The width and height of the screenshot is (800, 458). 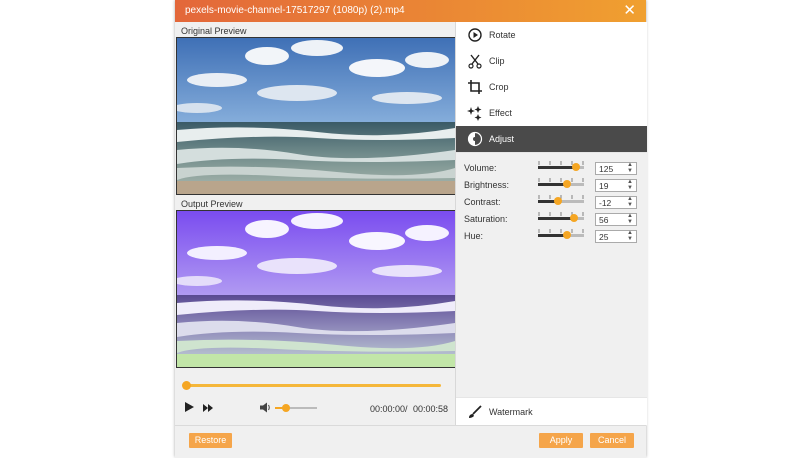 I want to click on saturation-value: 56, so click(x=604, y=220).